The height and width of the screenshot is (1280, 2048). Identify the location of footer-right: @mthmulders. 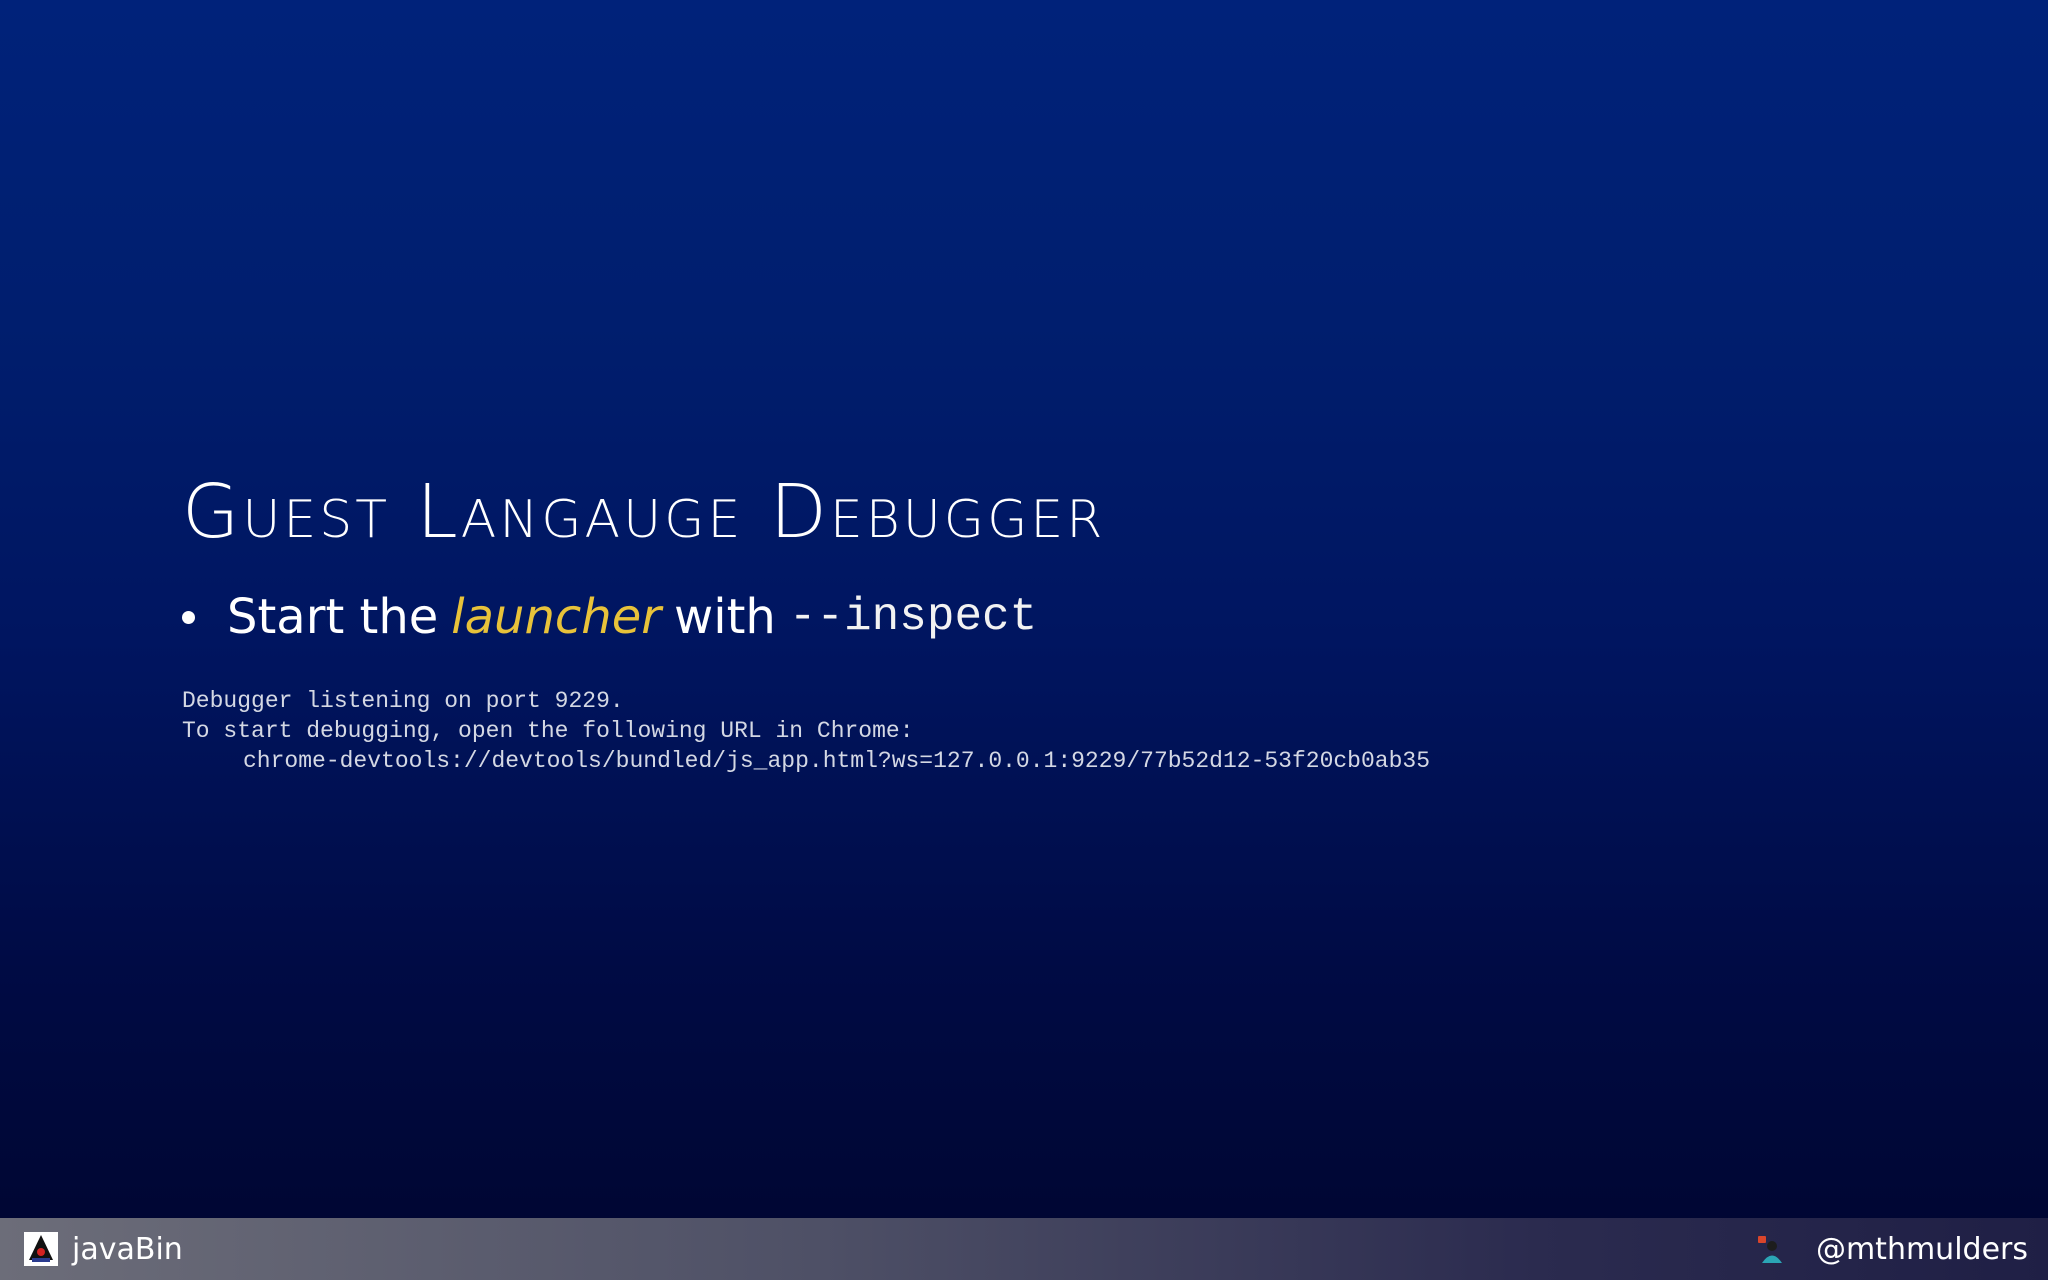
(1892, 1249).